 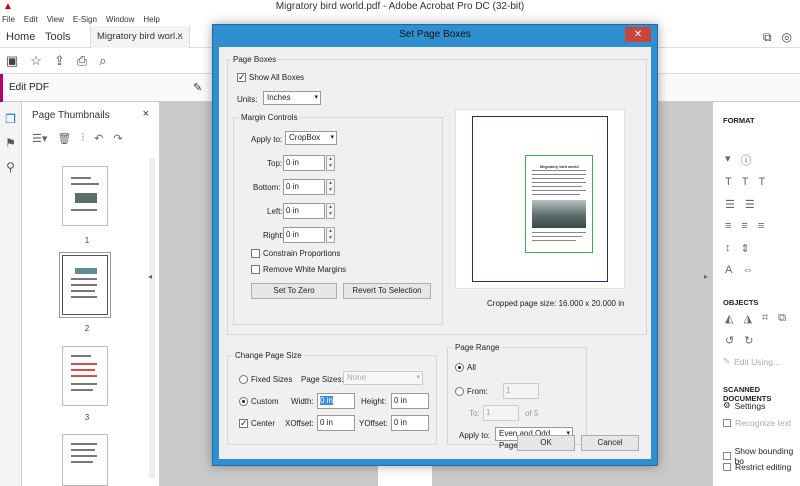 What do you see at coordinates (12, 61) in the screenshot?
I see `save-icon: ▣` at bounding box center [12, 61].